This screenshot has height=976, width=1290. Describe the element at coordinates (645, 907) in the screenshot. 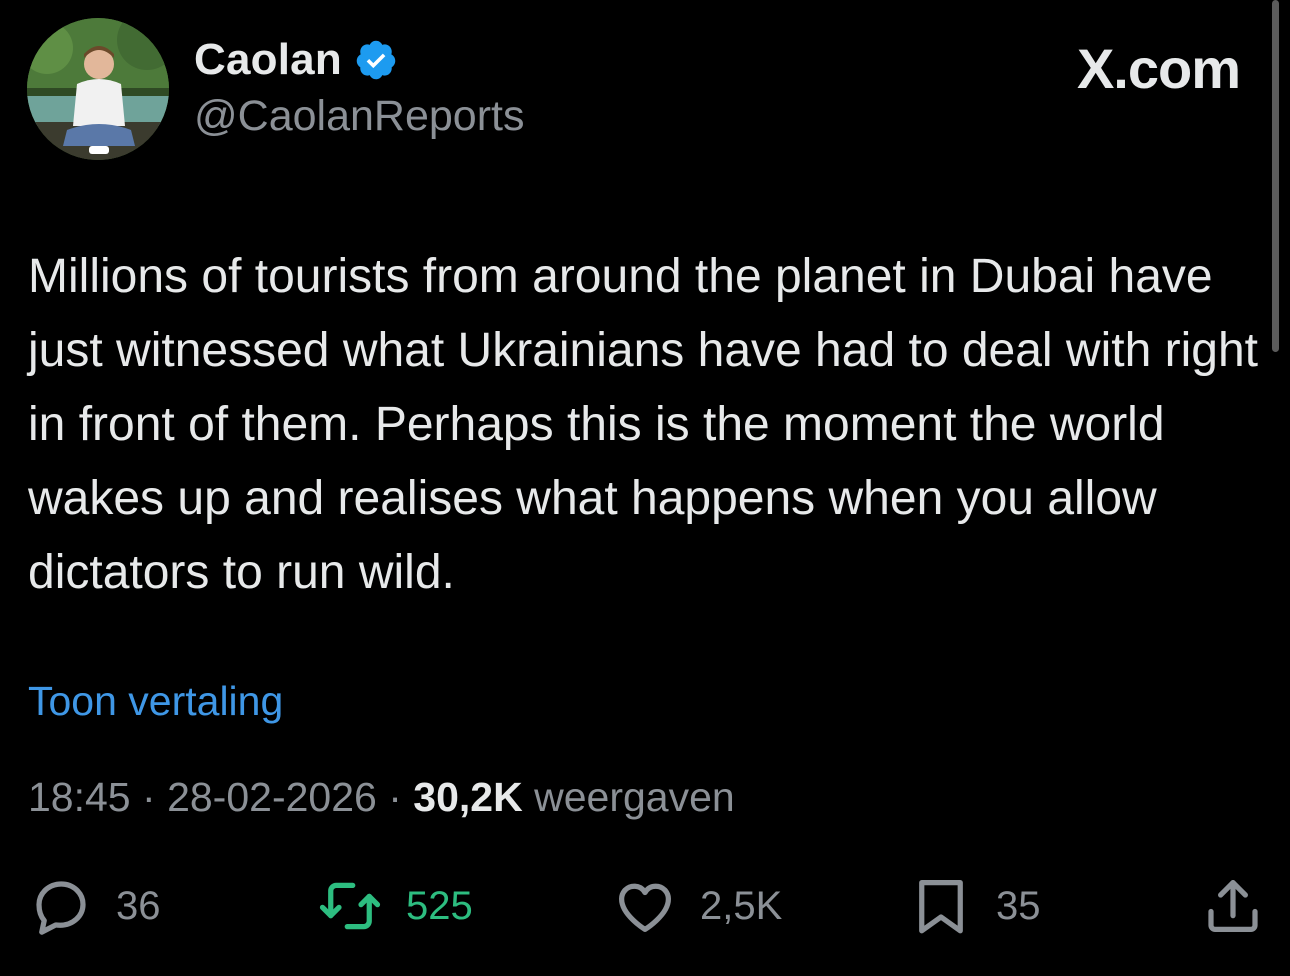

I see `heart-icon` at that location.